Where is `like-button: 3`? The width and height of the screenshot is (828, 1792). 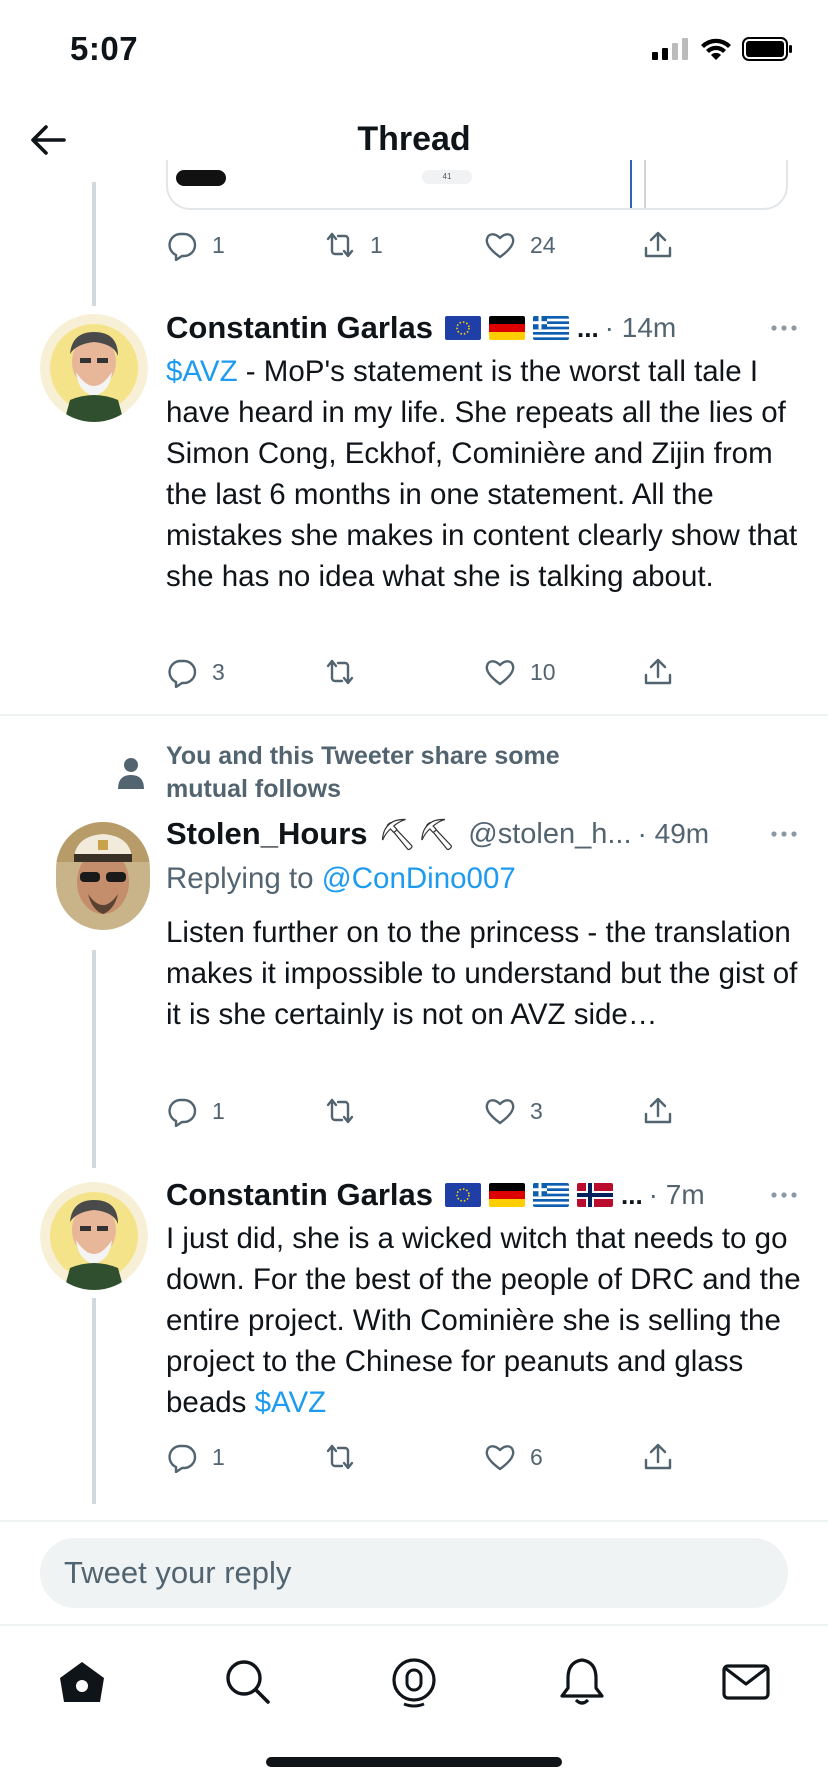
like-button: 3 is located at coordinates (513, 1111).